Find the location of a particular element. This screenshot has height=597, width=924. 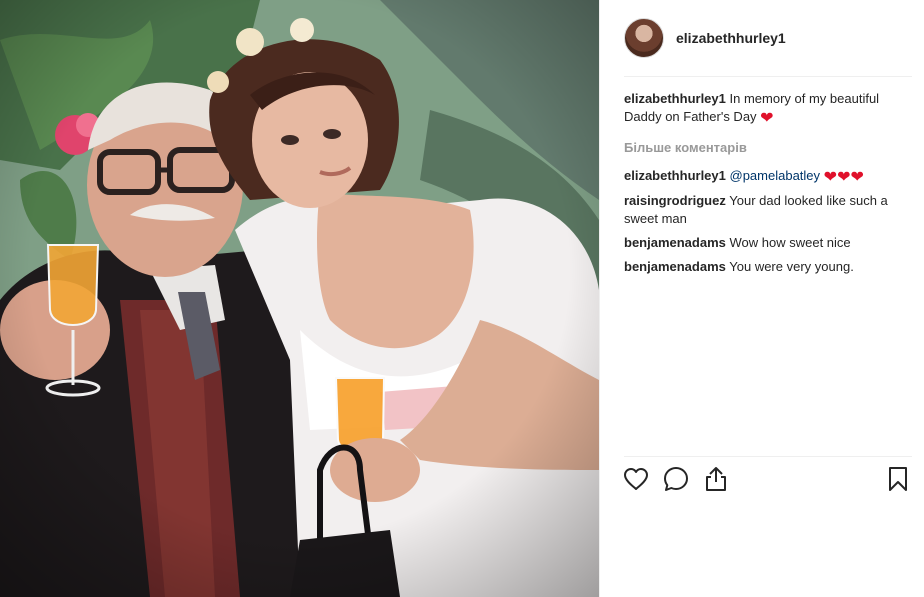

post-actions-bar is located at coordinates (767, 479).